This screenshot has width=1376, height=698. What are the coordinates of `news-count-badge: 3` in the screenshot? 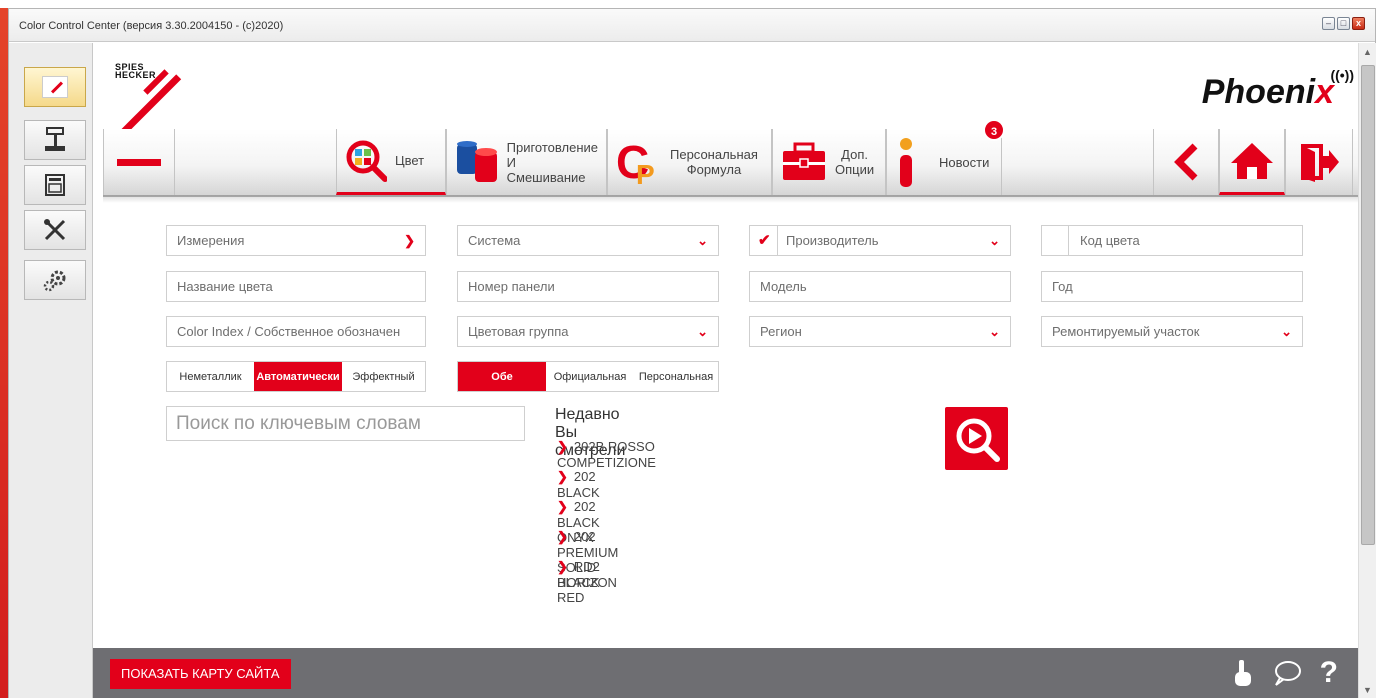 It's located at (994, 130).